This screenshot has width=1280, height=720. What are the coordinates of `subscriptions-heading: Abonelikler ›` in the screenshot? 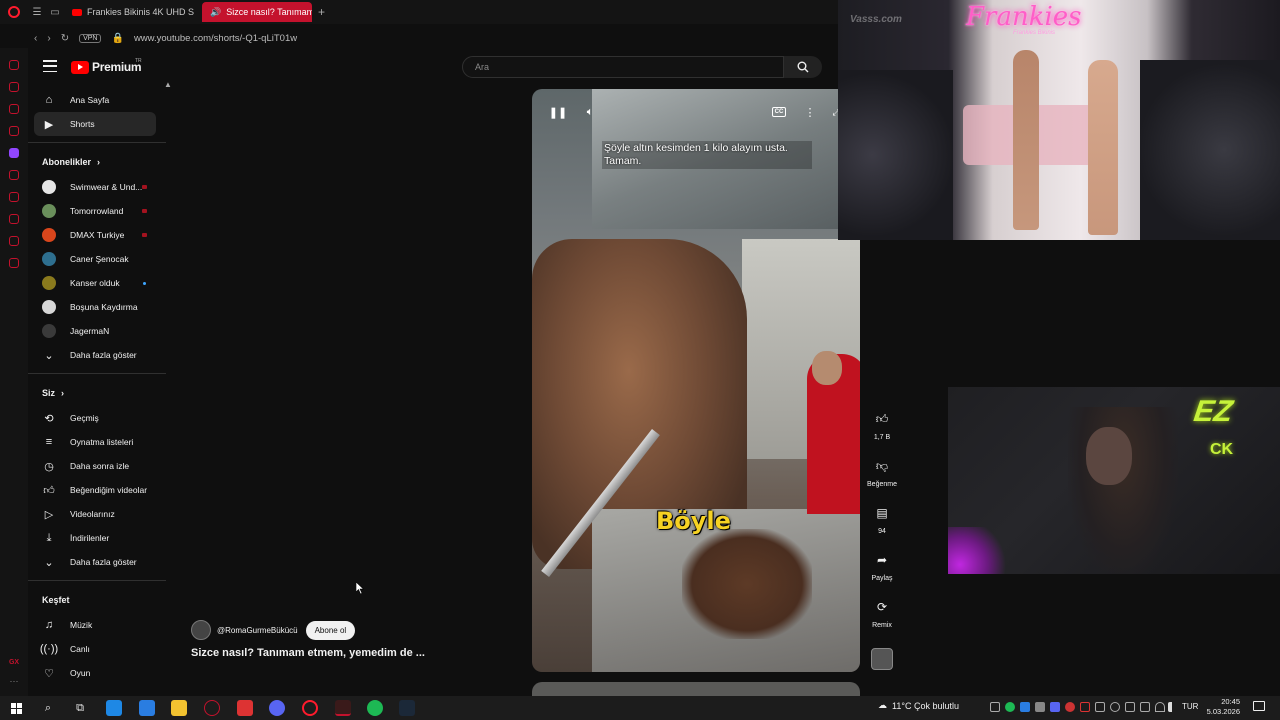 It's located at (99, 162).